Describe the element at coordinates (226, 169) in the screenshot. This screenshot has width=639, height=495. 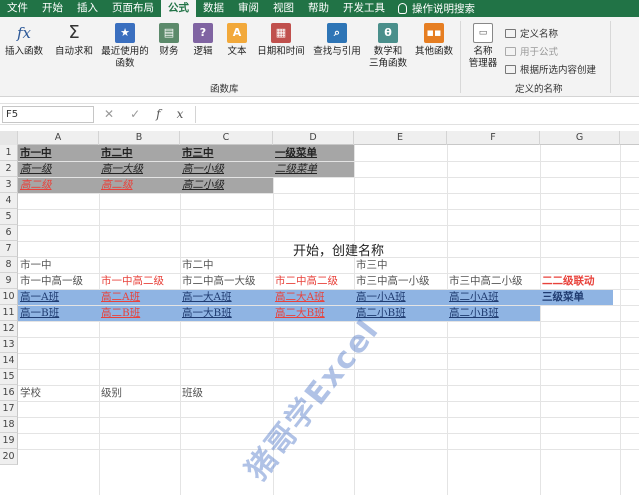
I see `cell-c2: 高一小级` at that location.